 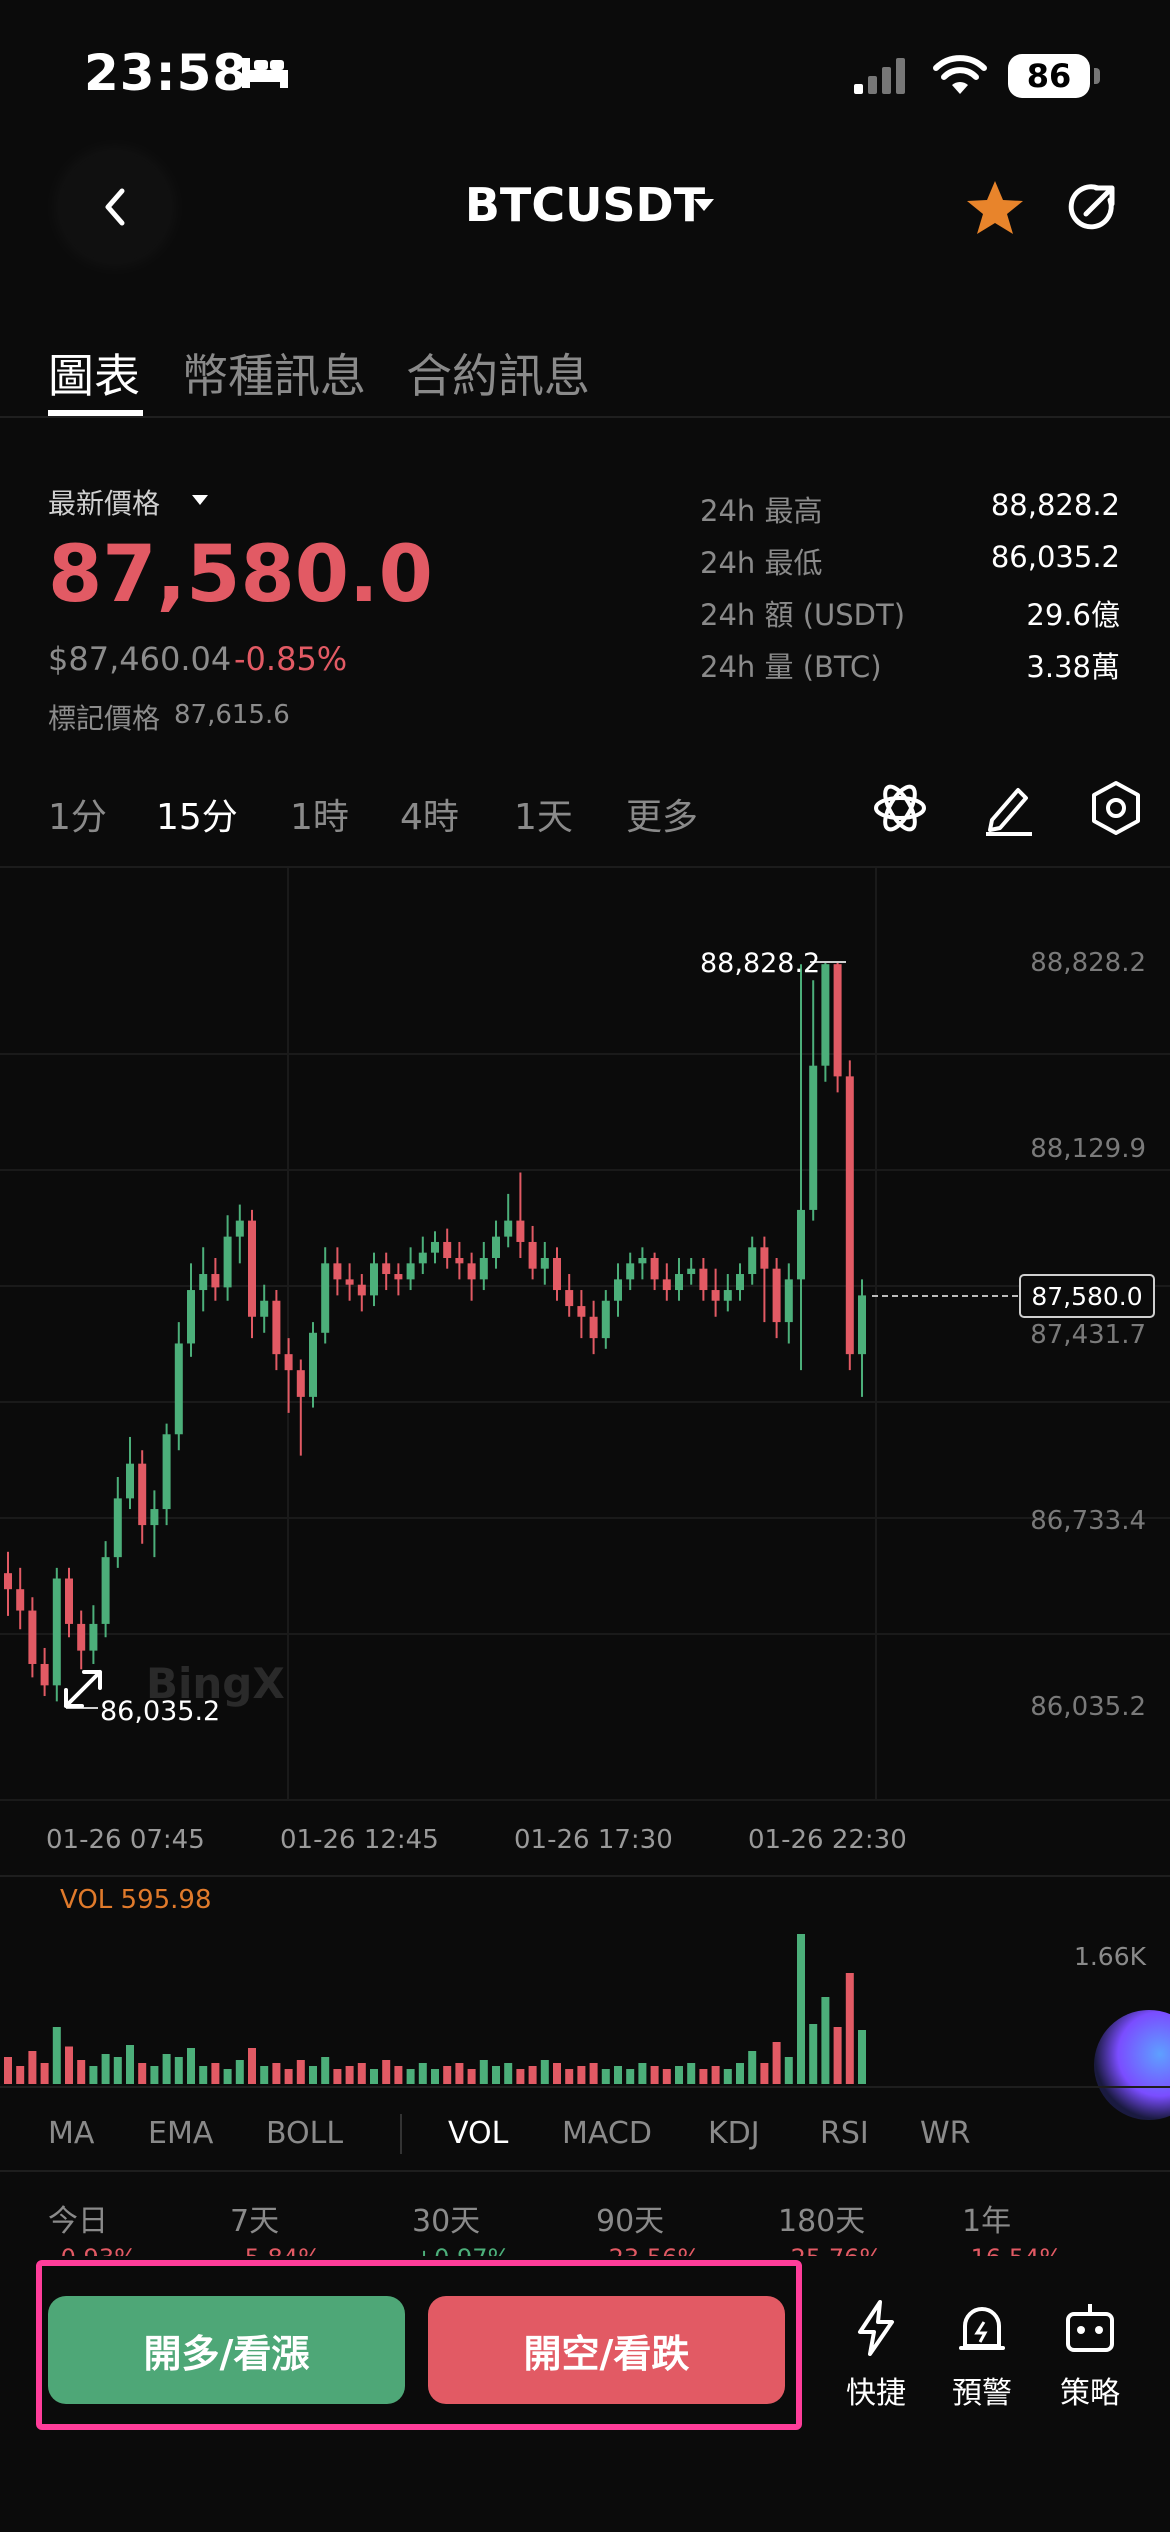 I want to click on latest-price-label: 最新價格, so click(x=104, y=502).